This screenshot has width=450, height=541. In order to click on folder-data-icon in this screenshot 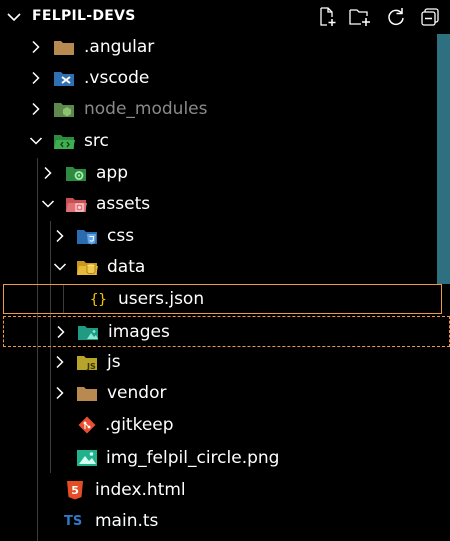, I will do `click(87, 268)`.